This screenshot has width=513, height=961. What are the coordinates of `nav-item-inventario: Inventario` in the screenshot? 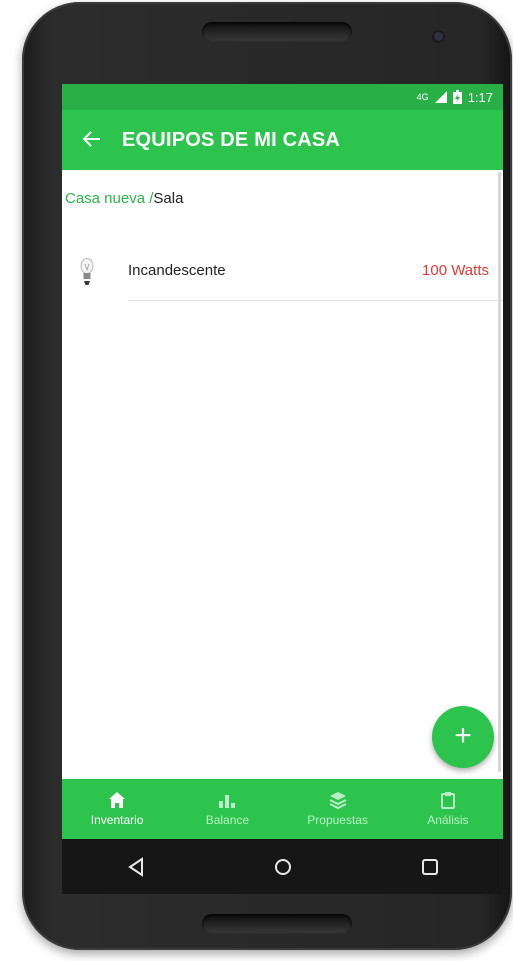 It's located at (117, 809).